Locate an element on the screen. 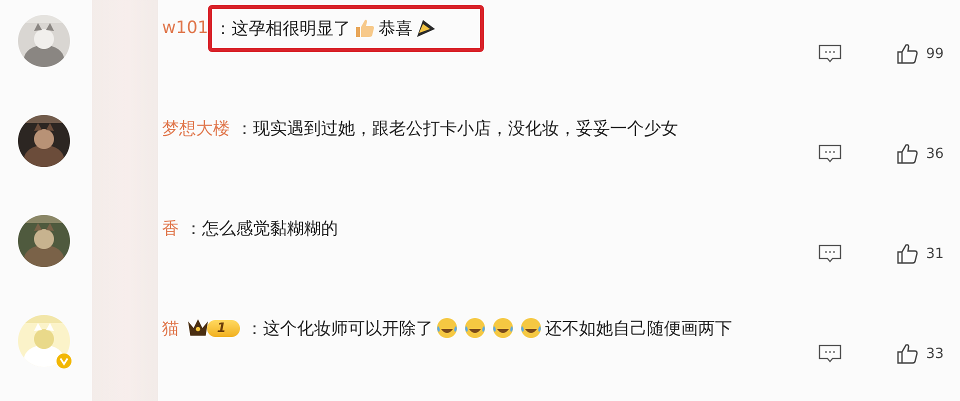 The height and width of the screenshot is (401, 960). username: w101 is located at coordinates (185, 28).